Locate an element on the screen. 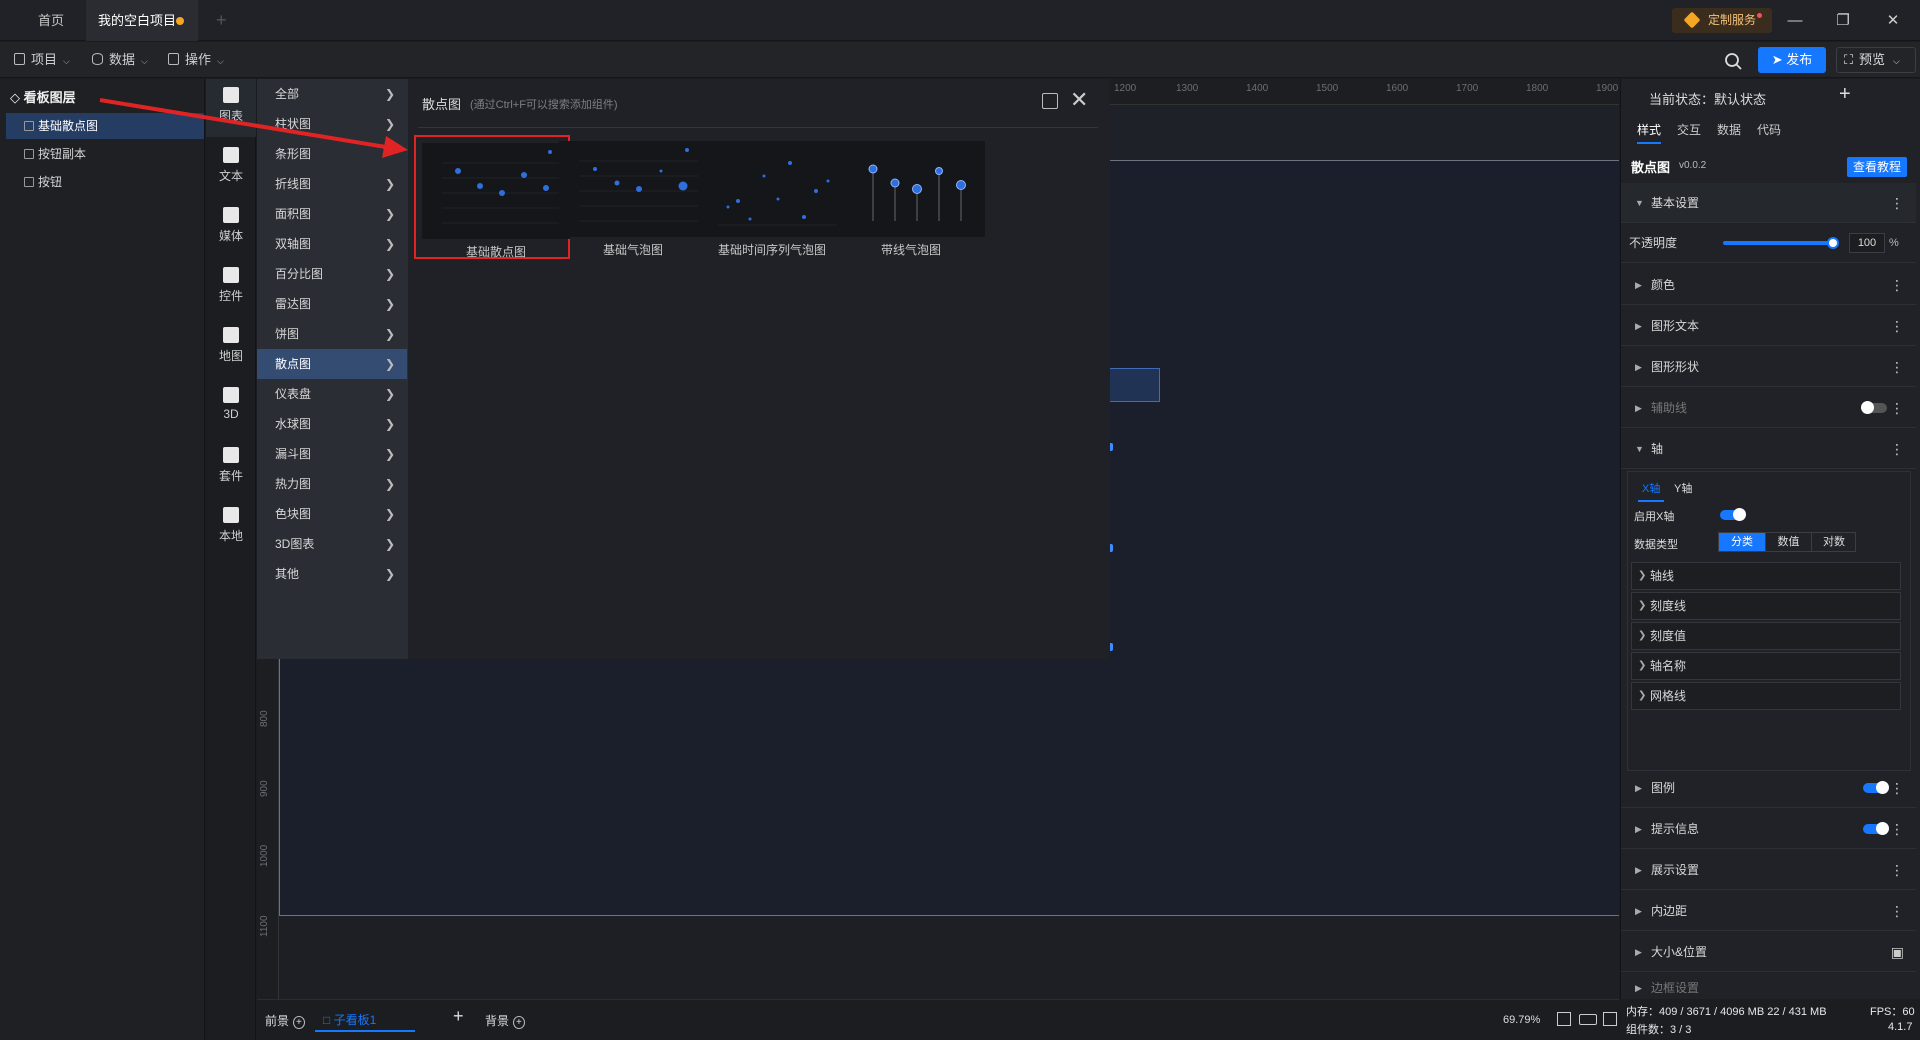 The image size is (1920, 1040). tooltip-toggle is located at coordinates (1876, 828).